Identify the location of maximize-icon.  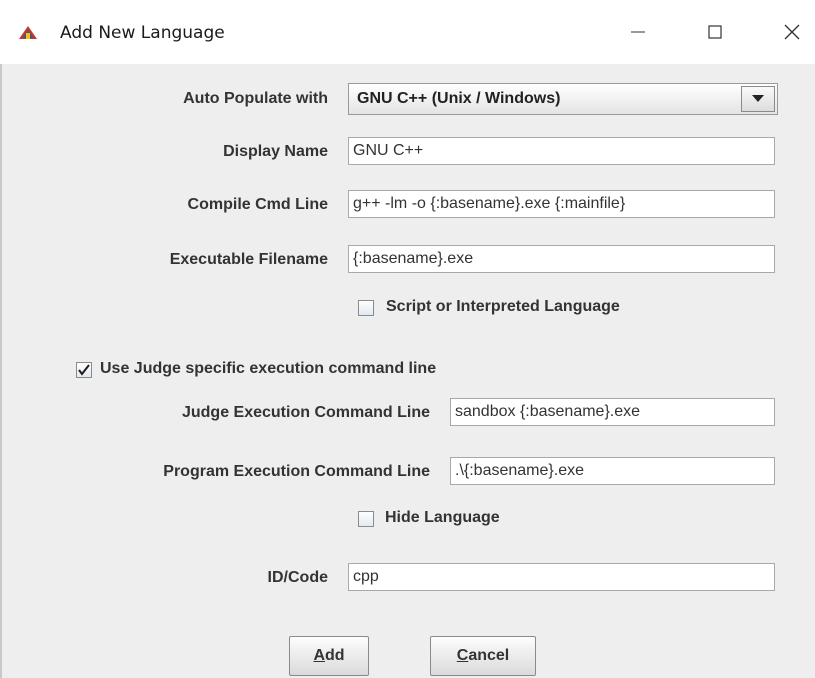
(715, 32).